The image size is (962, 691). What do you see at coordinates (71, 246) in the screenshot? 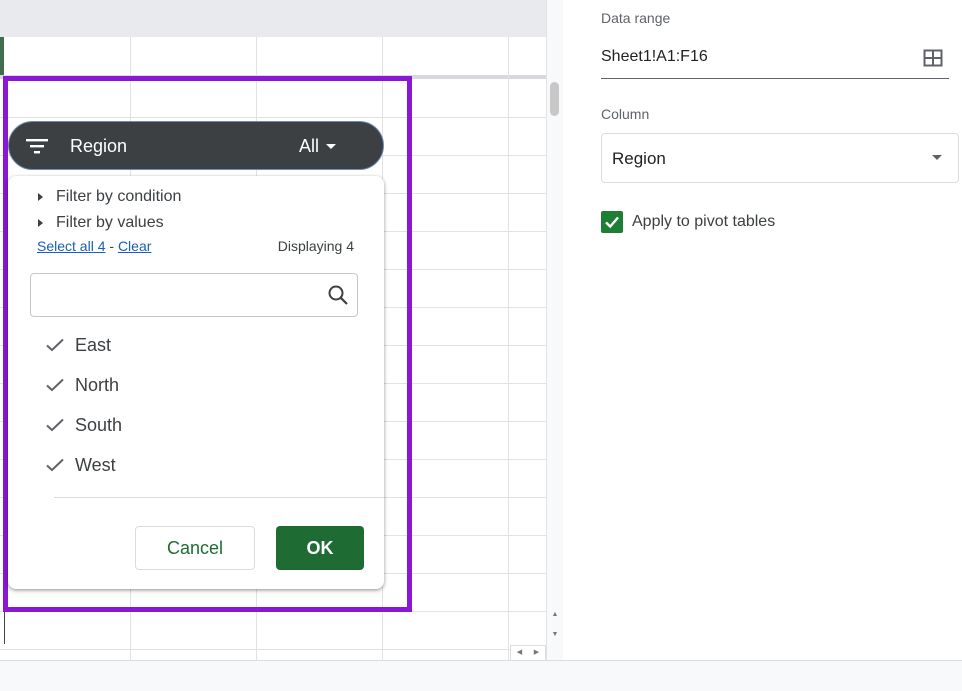
I see `select-all-link: Select all 4` at bounding box center [71, 246].